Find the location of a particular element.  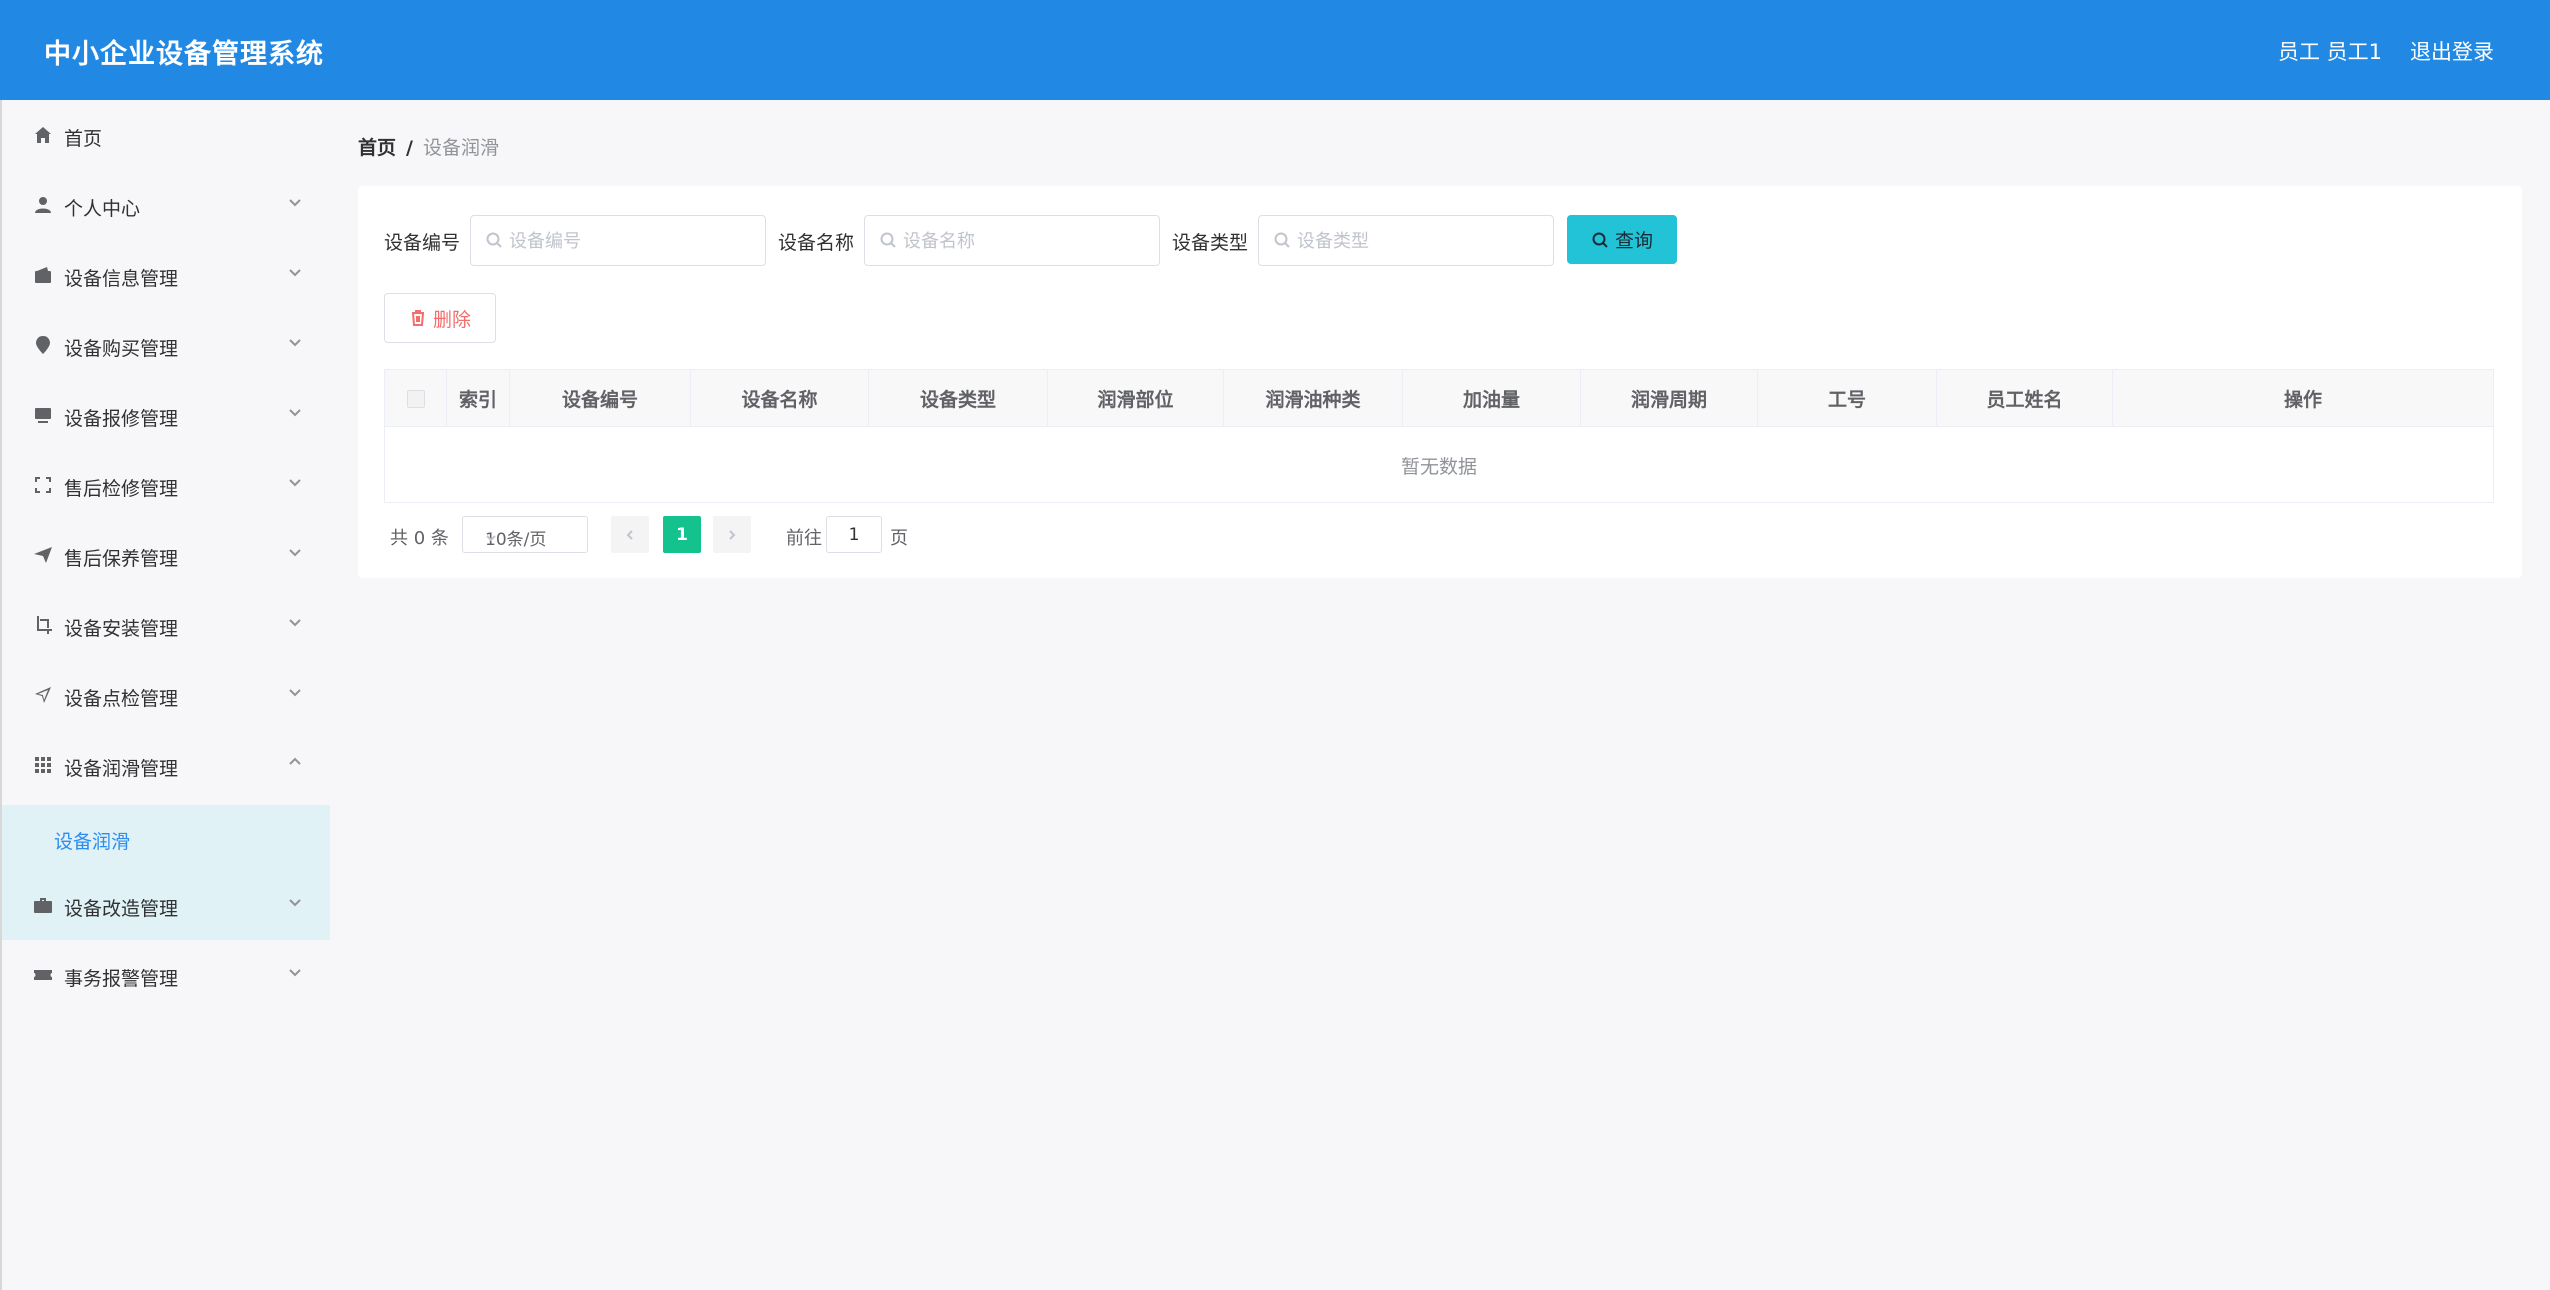

pagination-total: 共 0 条 is located at coordinates (419, 538).